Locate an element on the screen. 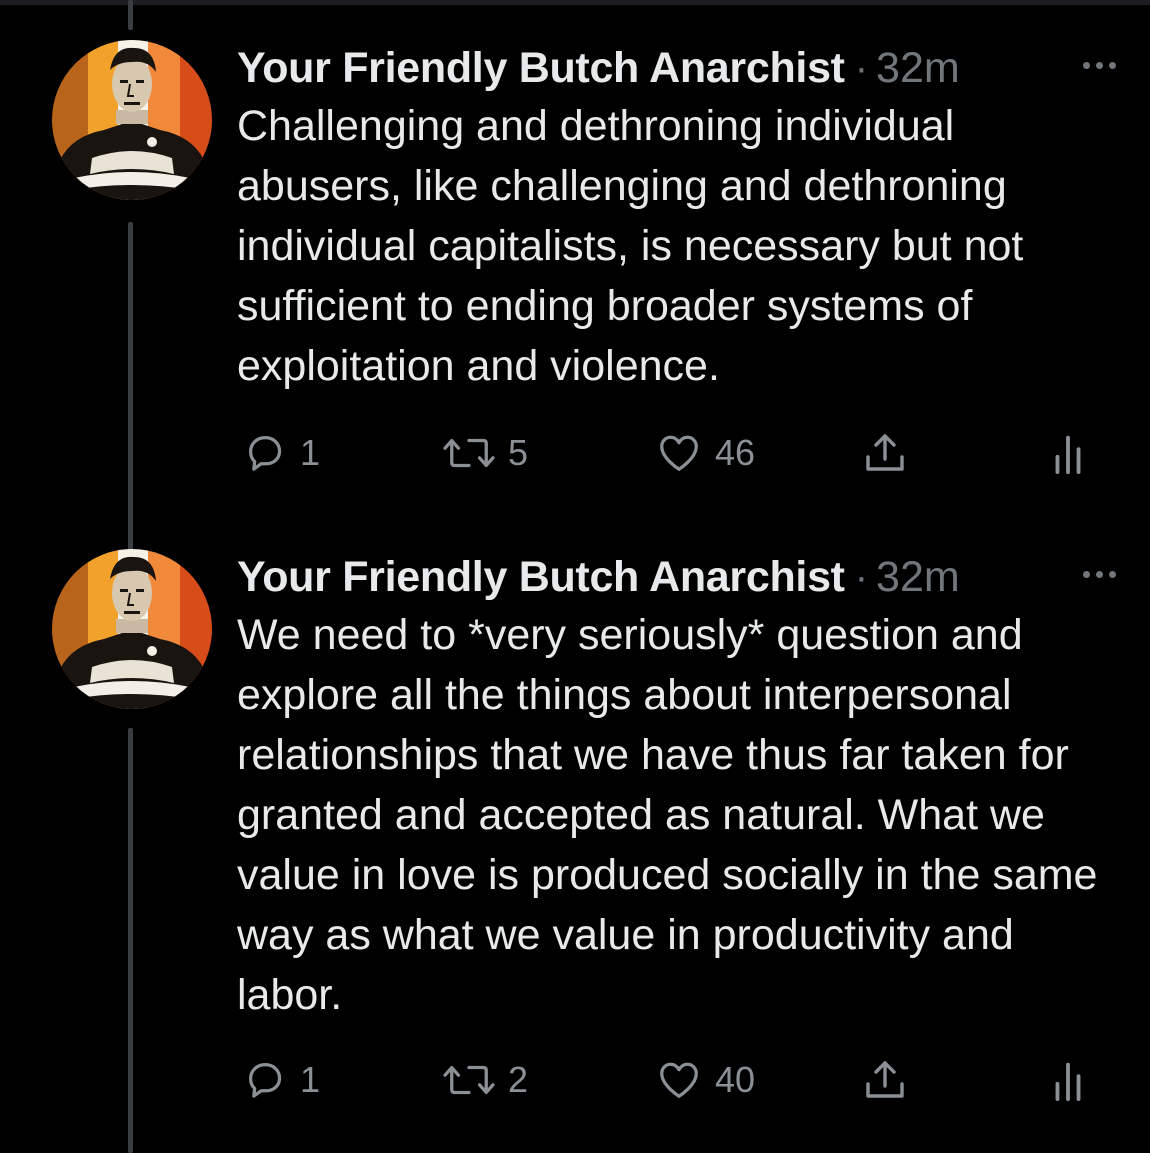  tweet-actions: 1 5 46 is located at coordinates (682, 453).